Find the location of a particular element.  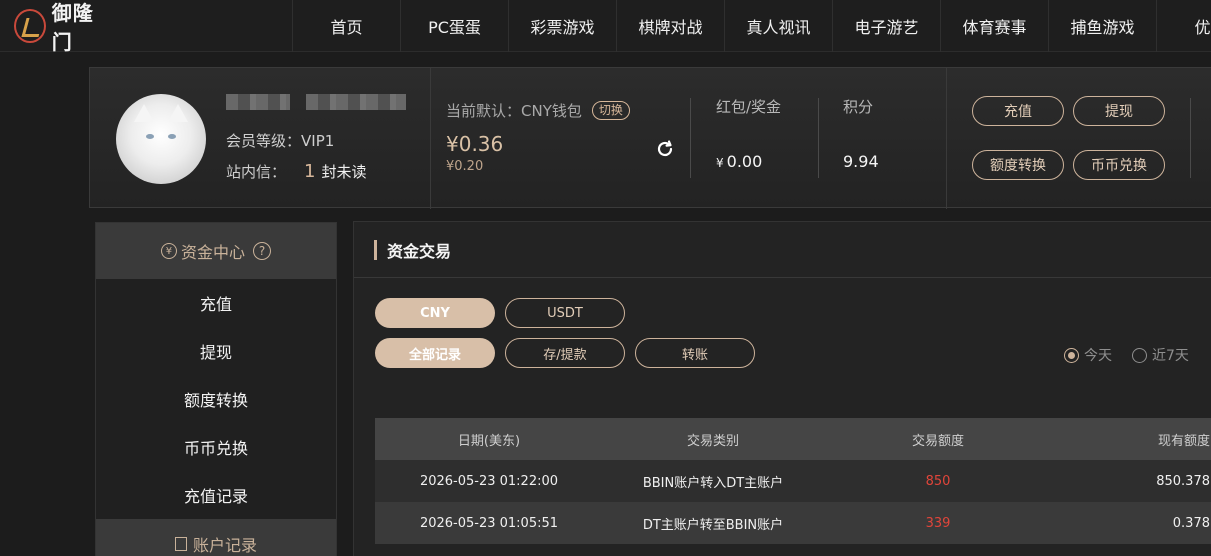

default-wallet: 当前默认：CNY钱包 切换 is located at coordinates (538, 110).